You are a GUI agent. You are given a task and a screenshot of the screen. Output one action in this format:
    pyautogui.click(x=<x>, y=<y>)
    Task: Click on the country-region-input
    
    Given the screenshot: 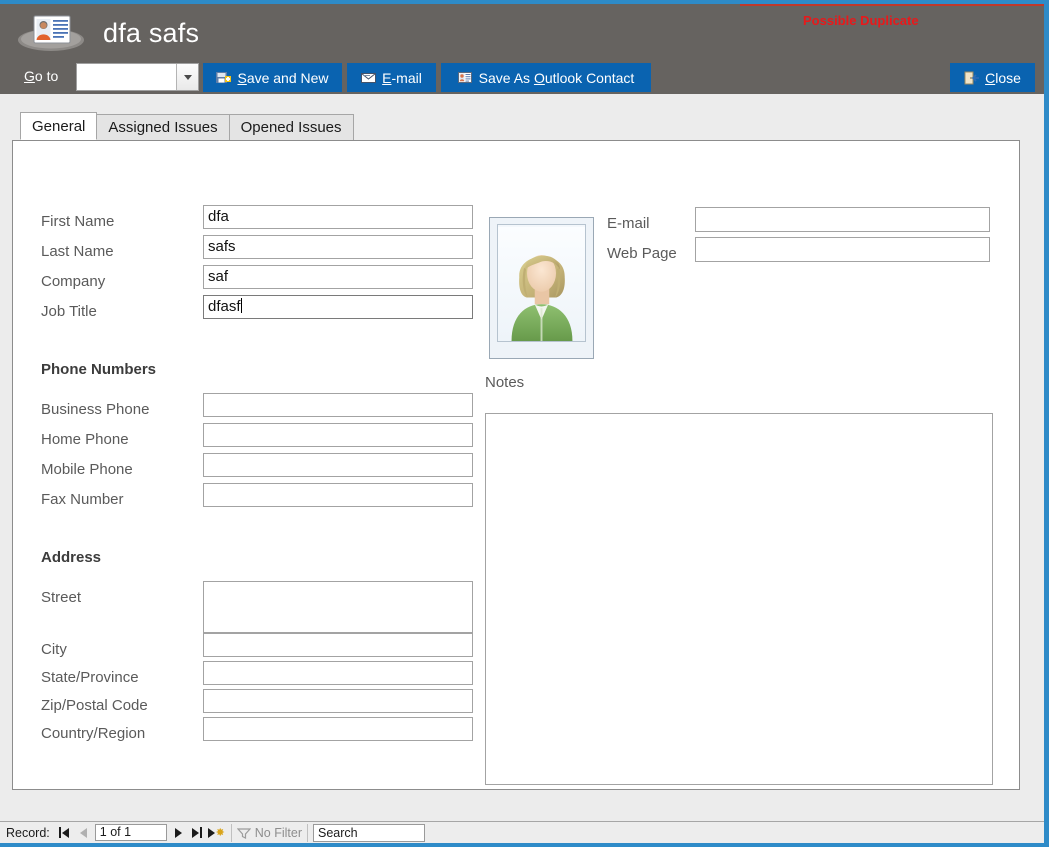 What is the action you would take?
    pyautogui.click(x=338, y=729)
    